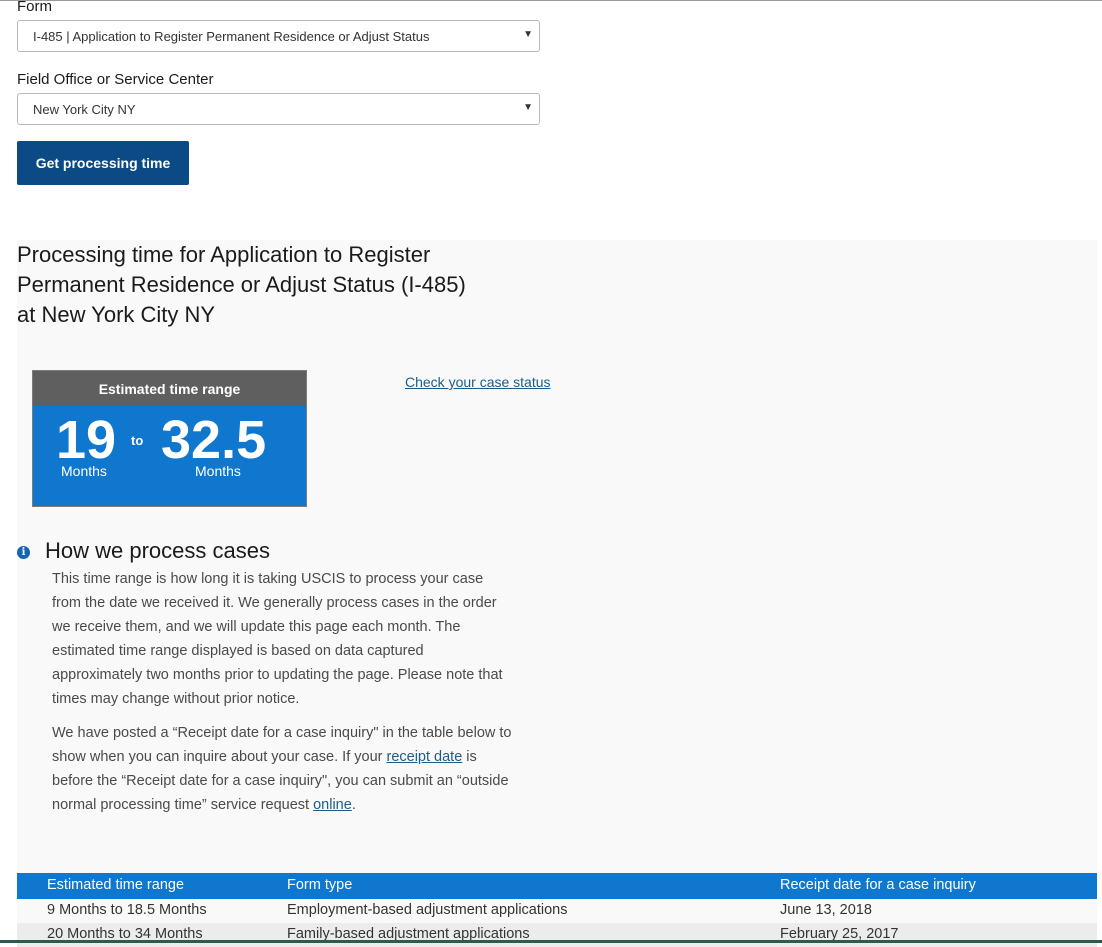 This screenshot has height=947, width=1102. What do you see at coordinates (169, 388) in the screenshot?
I see `range-header: Estimated time range` at bounding box center [169, 388].